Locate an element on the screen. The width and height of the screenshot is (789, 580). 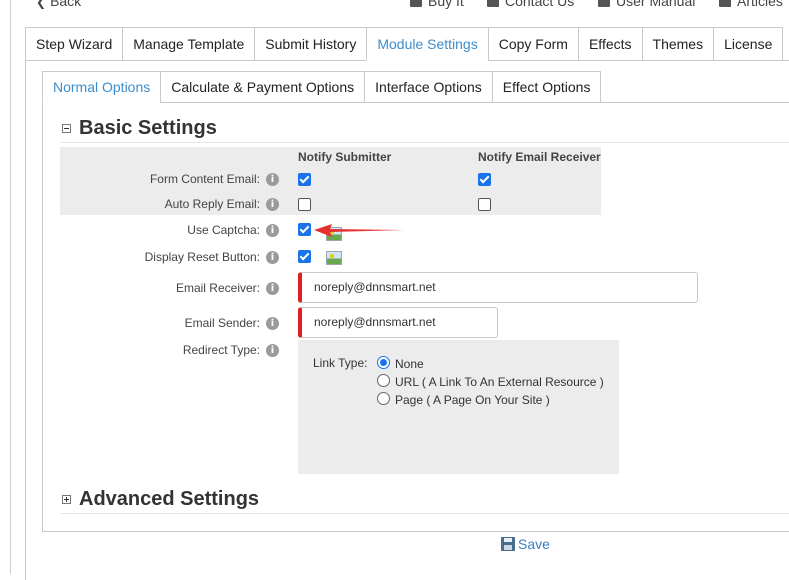
display-reset-button-checkbox is located at coordinates (304, 256).